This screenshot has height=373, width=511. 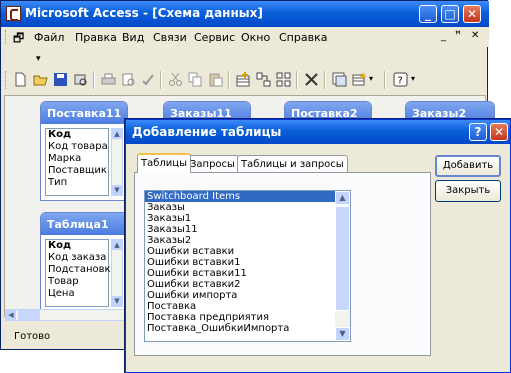 I want to click on minimize-button: _, so click(x=428, y=14).